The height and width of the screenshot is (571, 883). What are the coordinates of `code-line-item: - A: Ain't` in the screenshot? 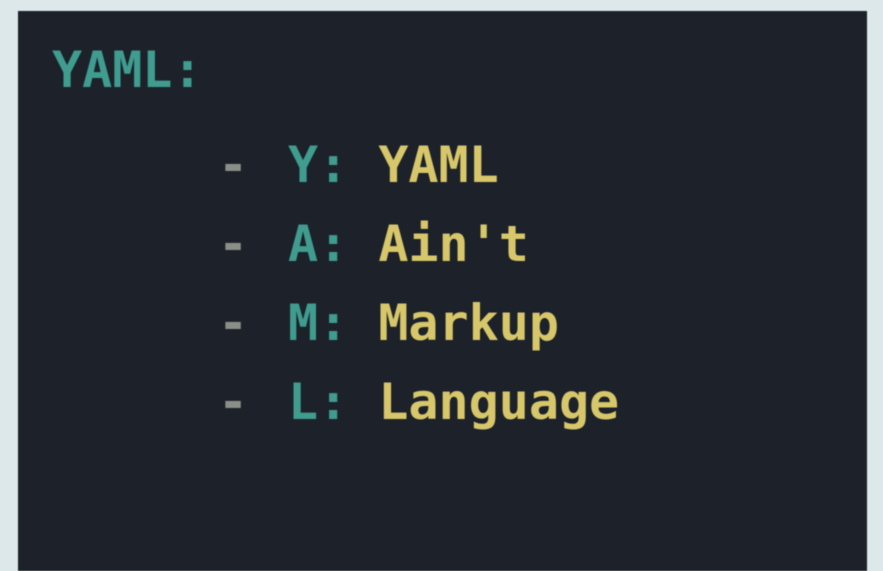 It's located at (373, 244).